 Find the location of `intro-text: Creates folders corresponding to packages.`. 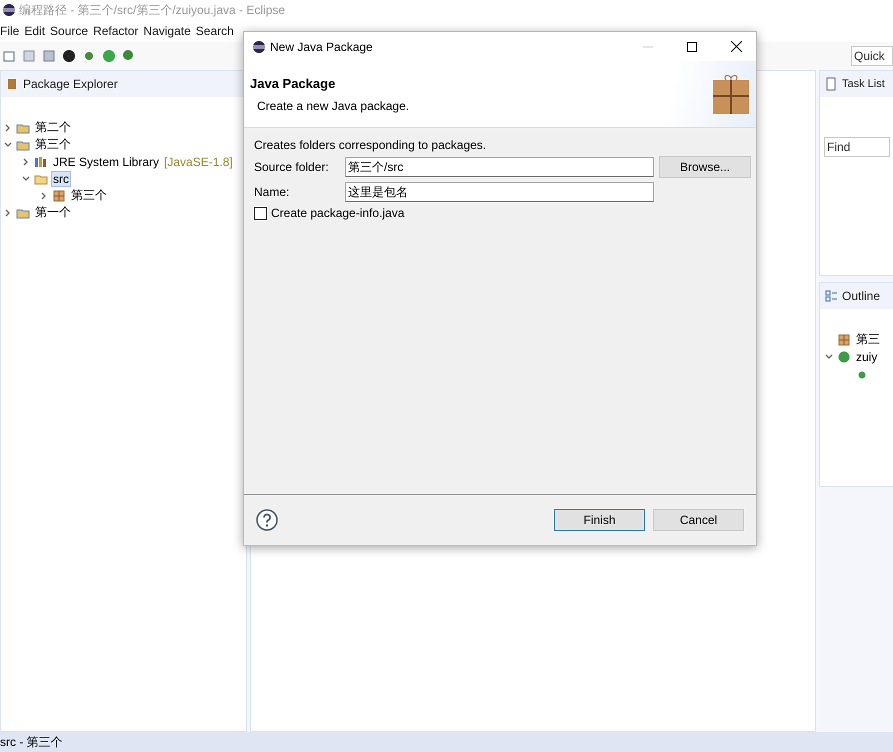

intro-text: Creates folders corresponding to packages. is located at coordinates (371, 145).